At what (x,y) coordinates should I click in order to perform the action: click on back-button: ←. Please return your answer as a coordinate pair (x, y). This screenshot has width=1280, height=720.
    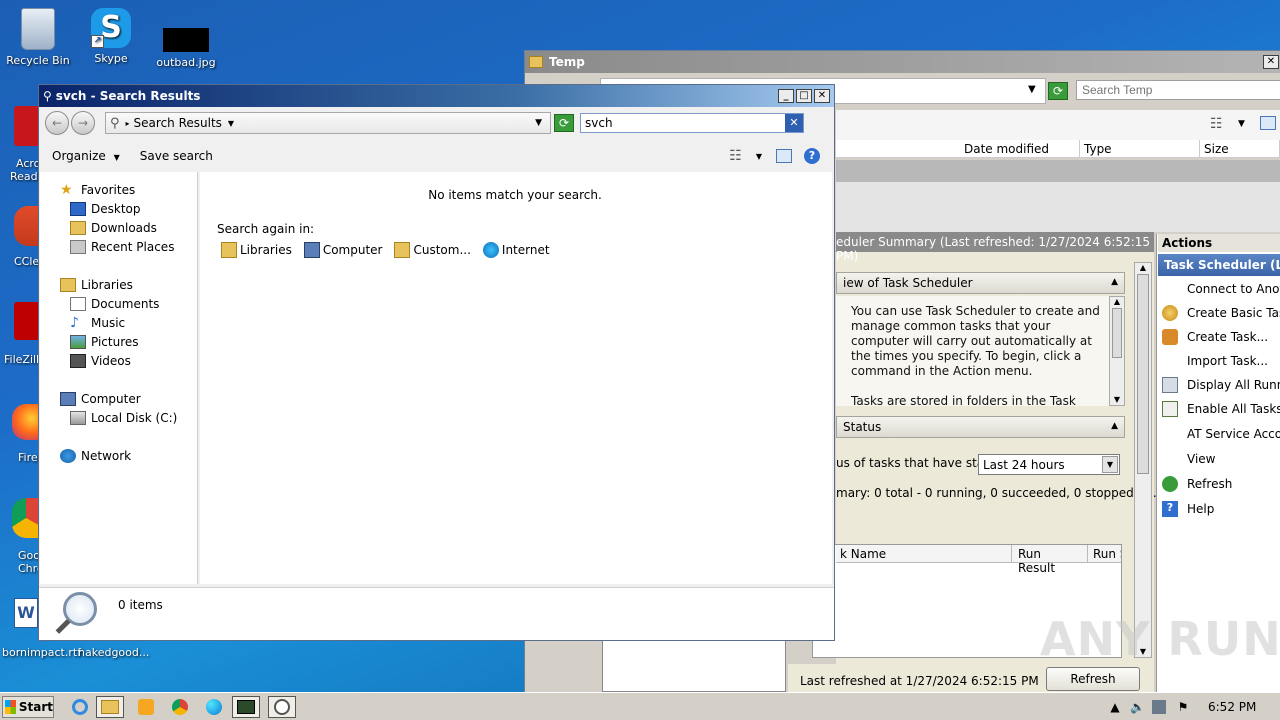
    Looking at the image, I should click on (57, 123).